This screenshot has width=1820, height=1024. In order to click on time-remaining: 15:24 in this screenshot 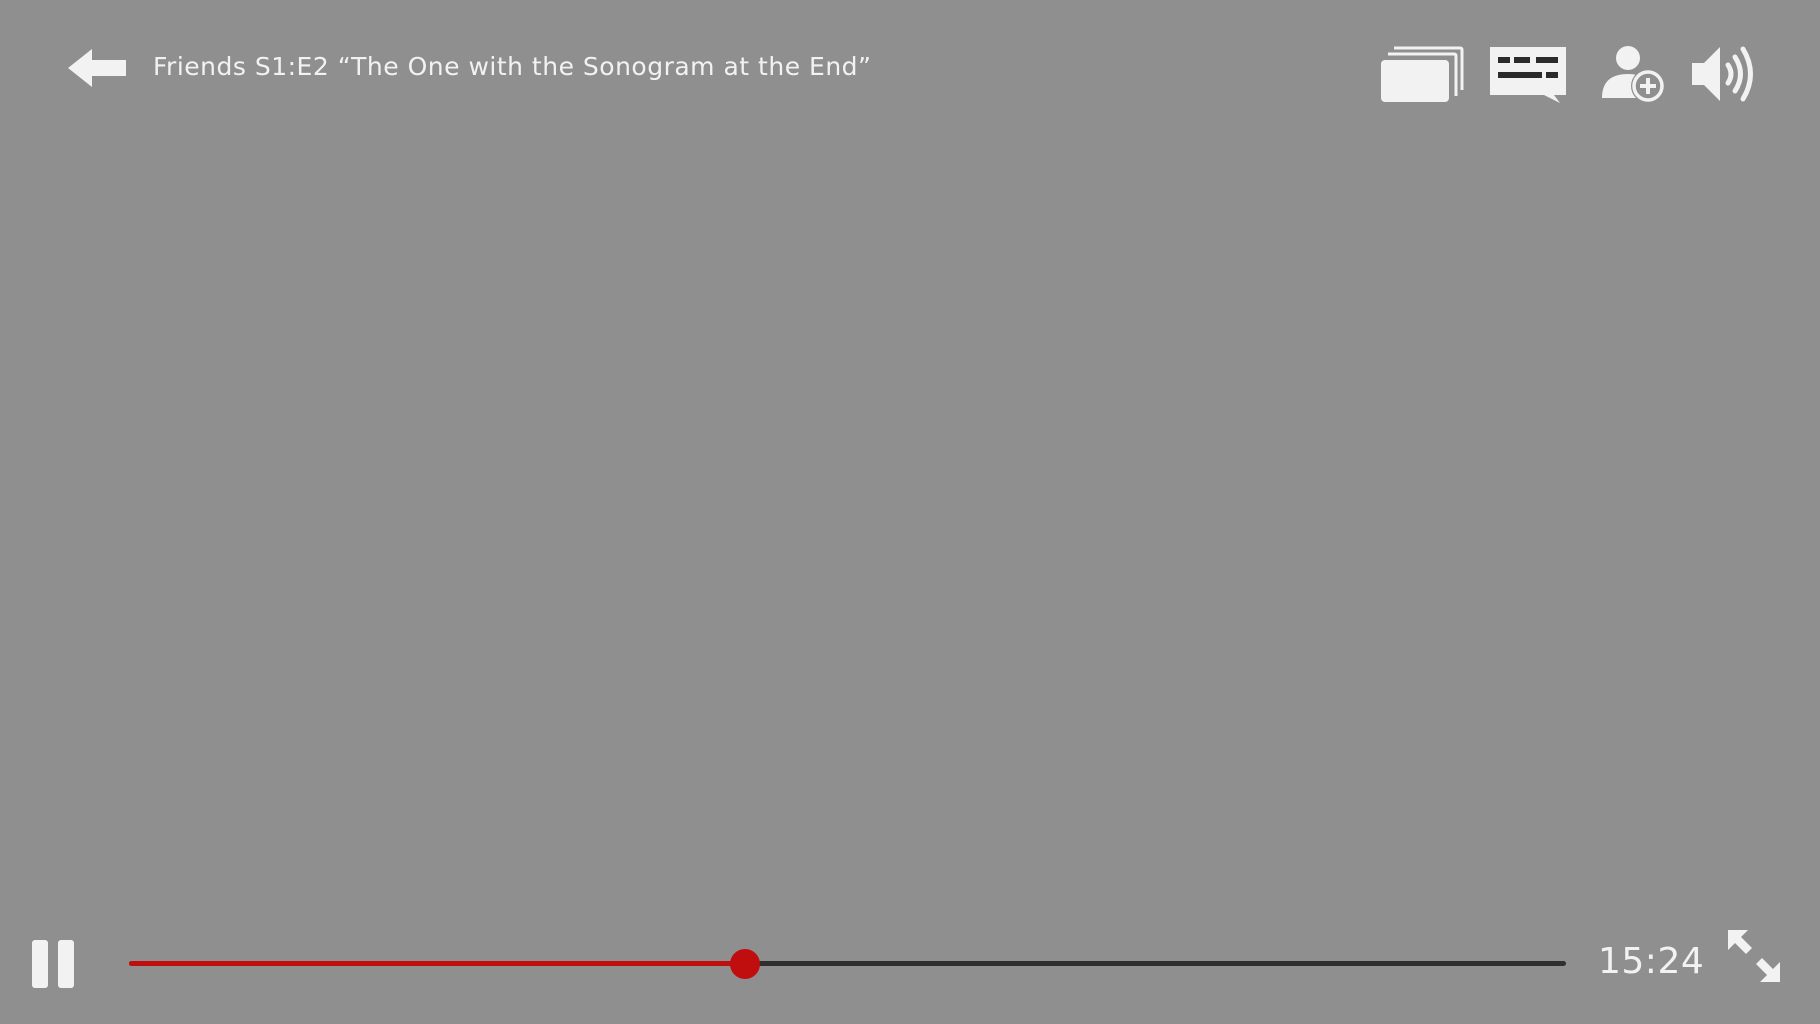, I will do `click(1651, 961)`.